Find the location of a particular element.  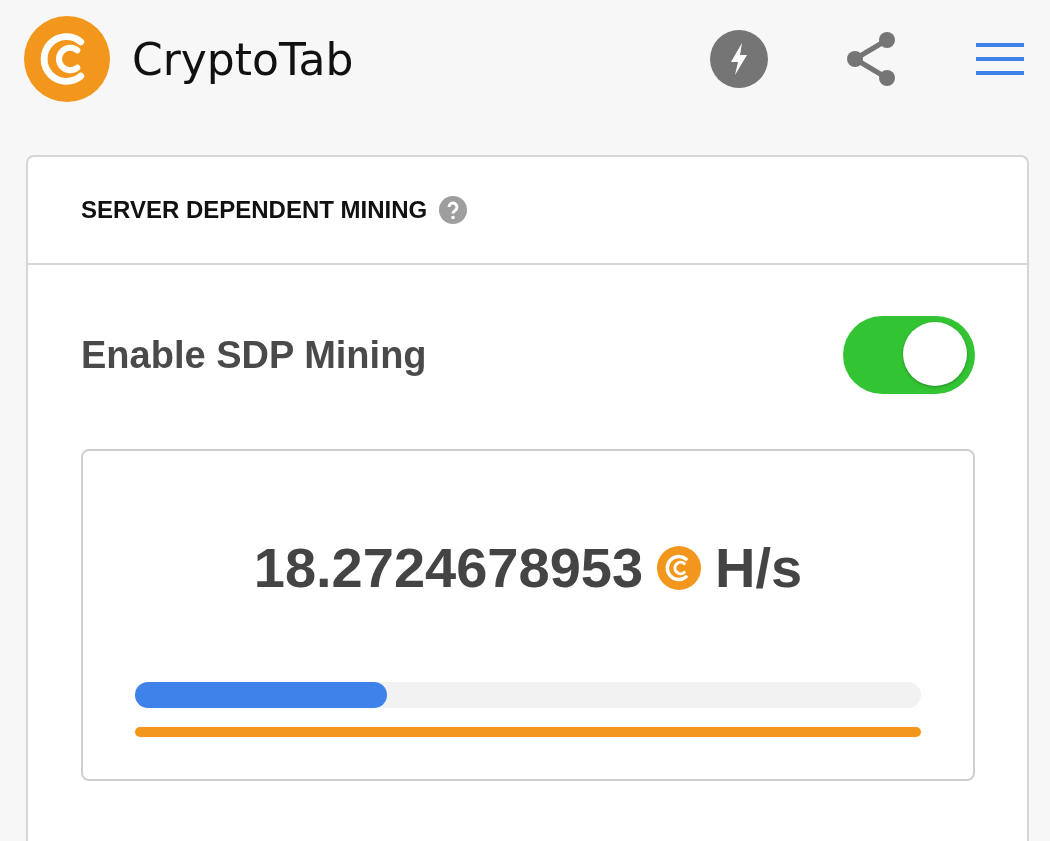

logo-icon is located at coordinates (67, 59).